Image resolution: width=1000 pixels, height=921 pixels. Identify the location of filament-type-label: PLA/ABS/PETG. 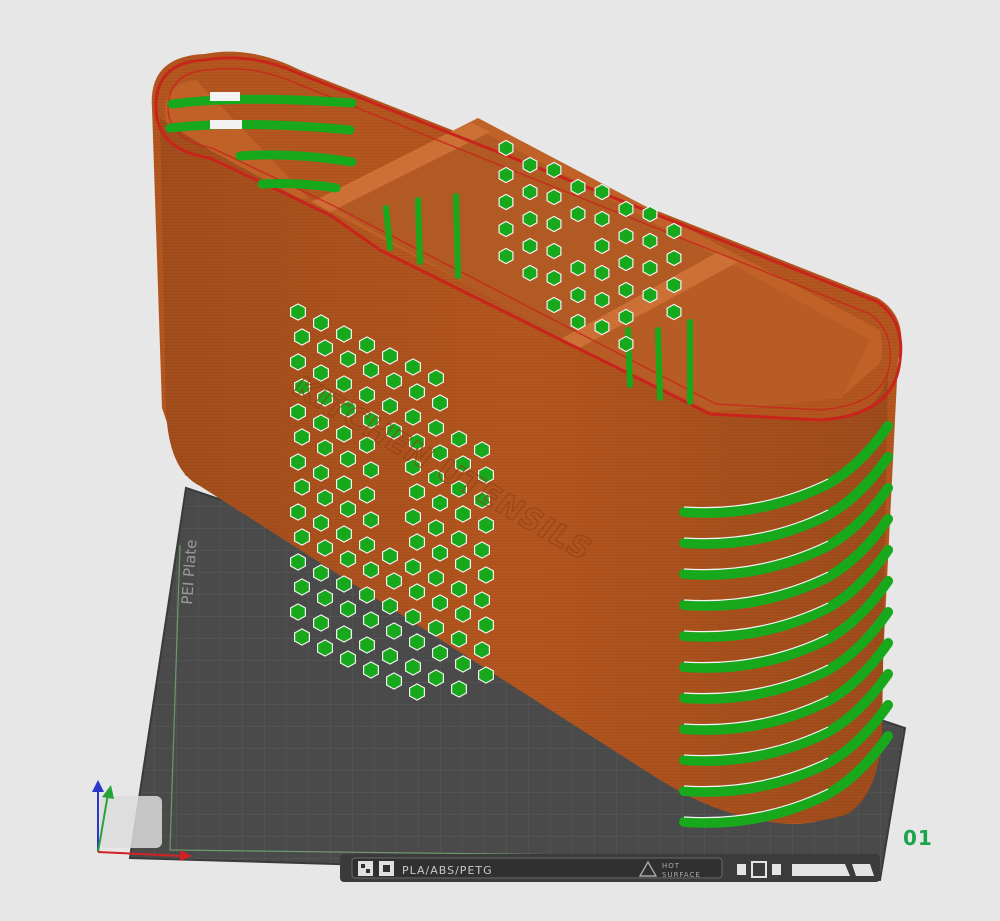
(447, 870).